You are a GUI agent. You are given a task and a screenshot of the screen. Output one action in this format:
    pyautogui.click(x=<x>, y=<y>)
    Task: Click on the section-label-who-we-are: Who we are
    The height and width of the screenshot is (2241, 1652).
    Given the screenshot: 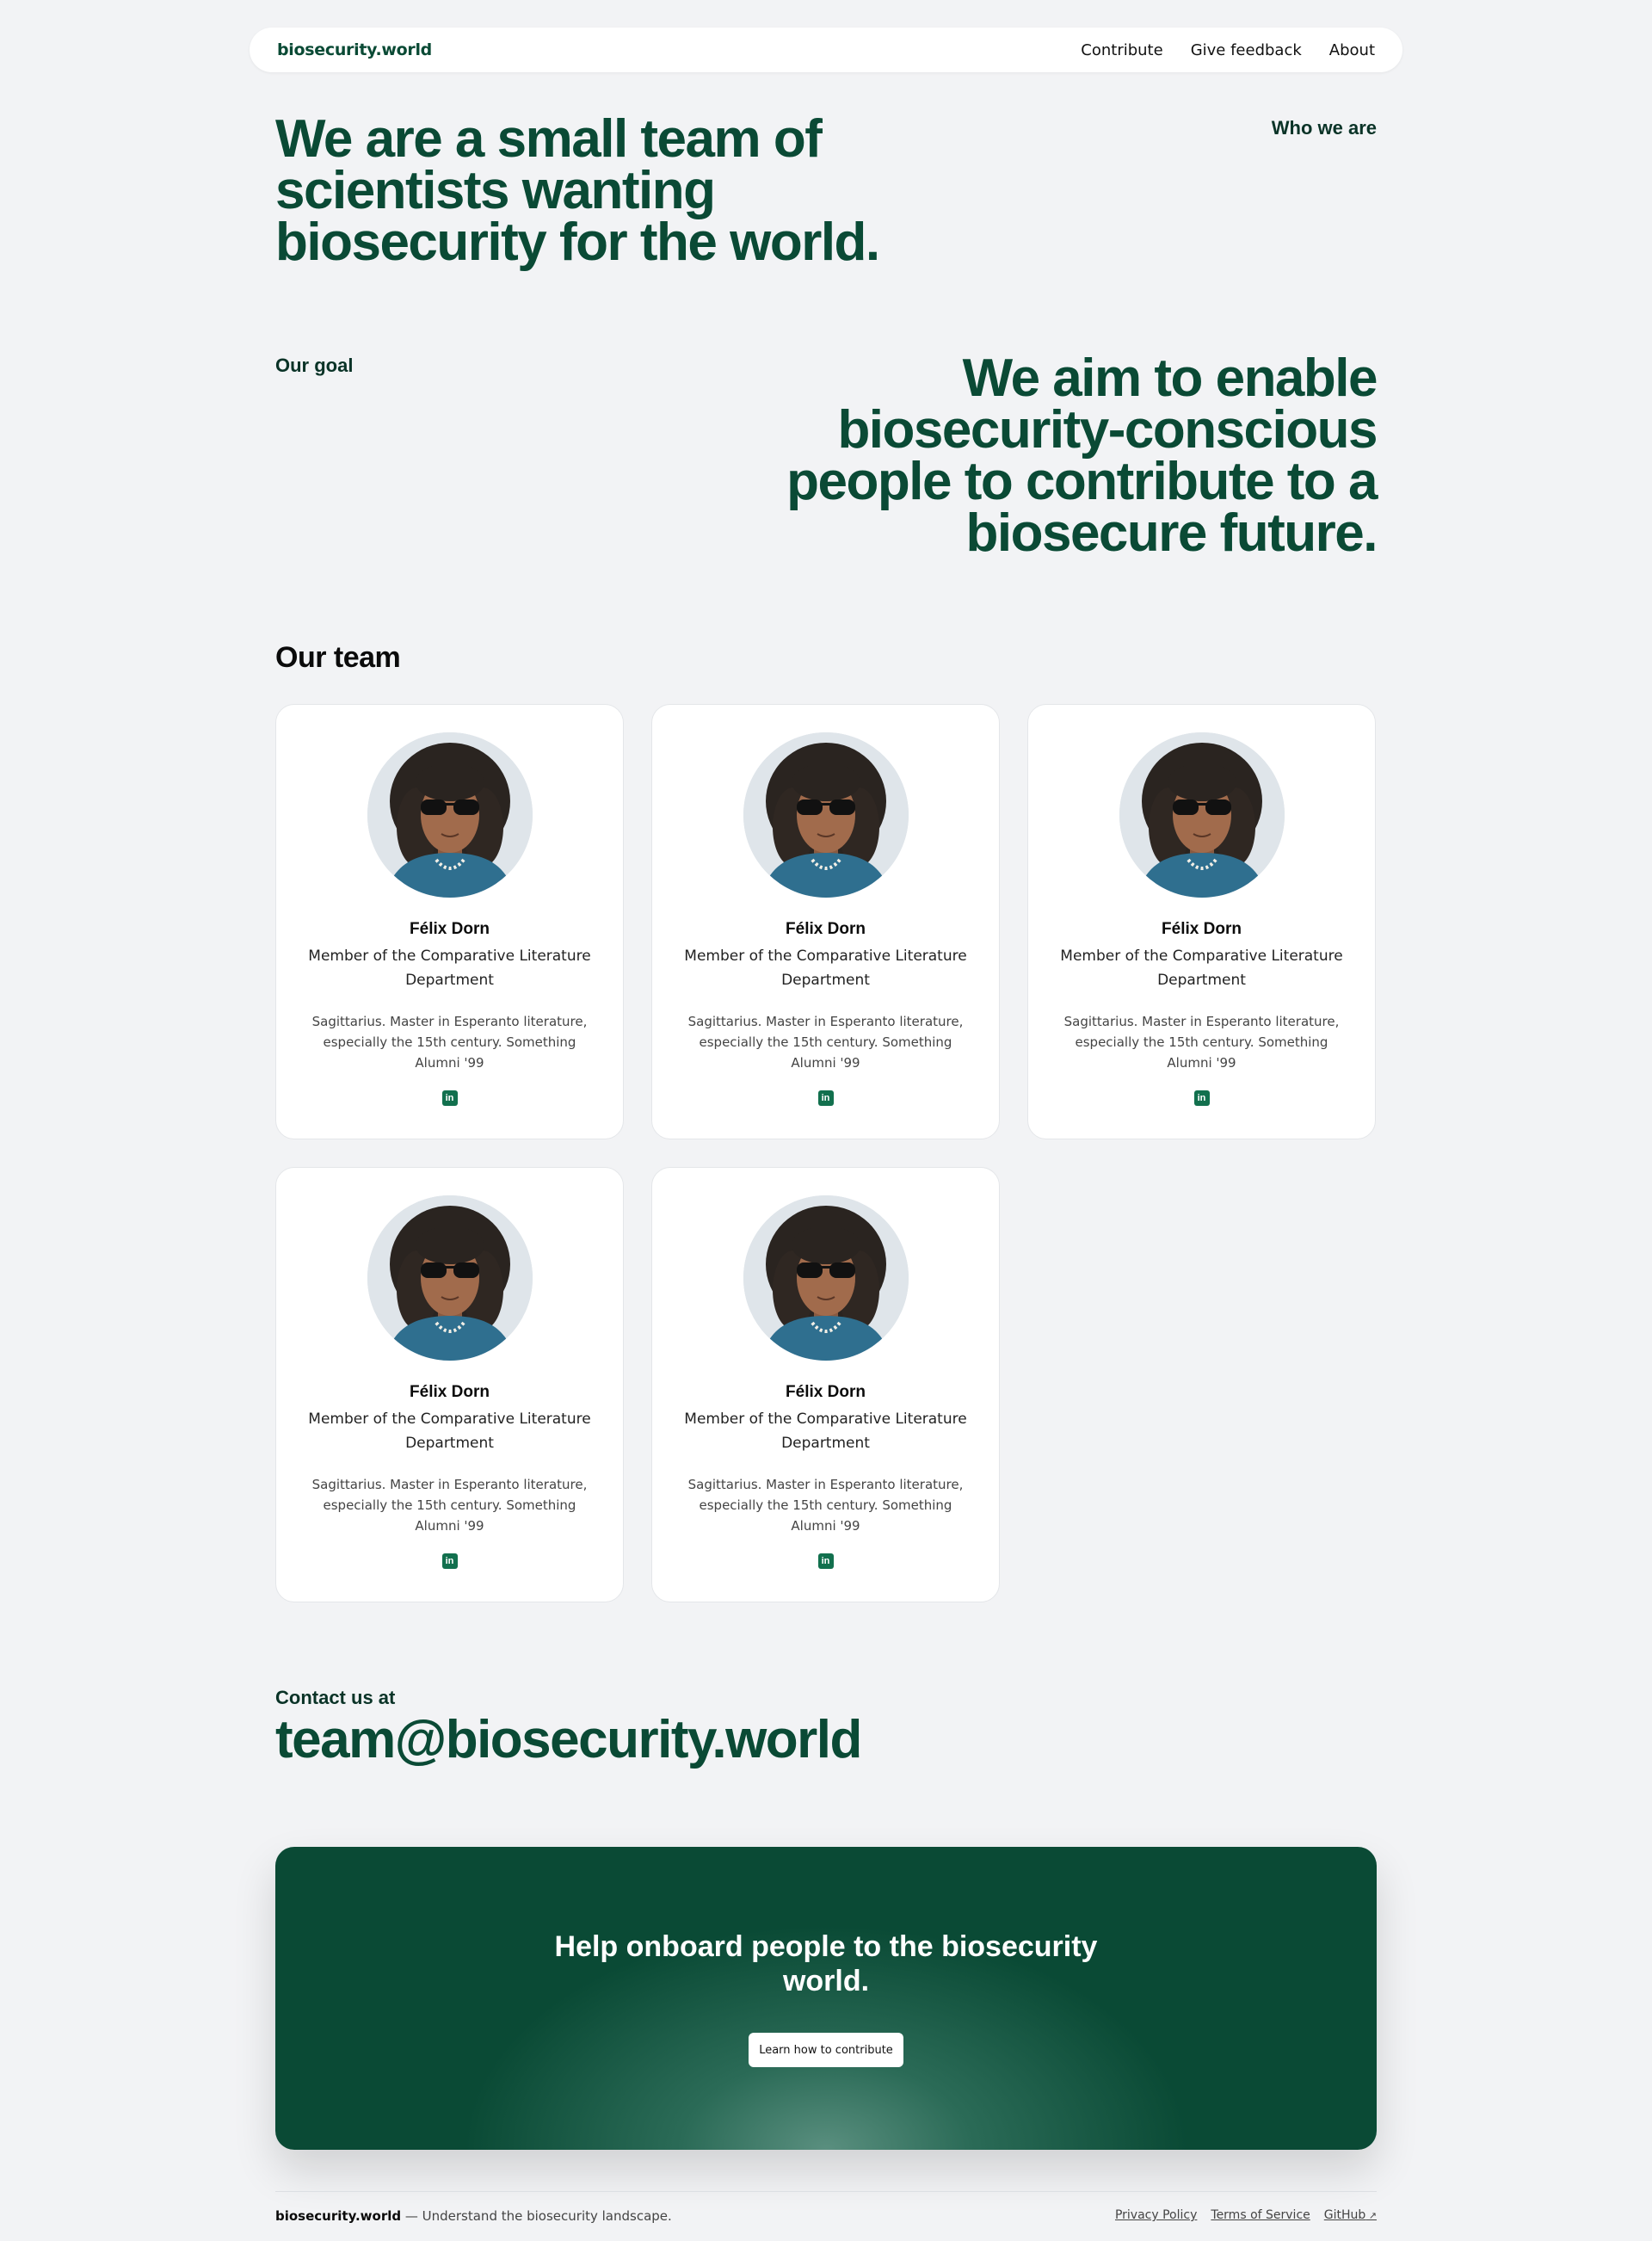 What is the action you would take?
    pyautogui.click(x=1324, y=128)
    